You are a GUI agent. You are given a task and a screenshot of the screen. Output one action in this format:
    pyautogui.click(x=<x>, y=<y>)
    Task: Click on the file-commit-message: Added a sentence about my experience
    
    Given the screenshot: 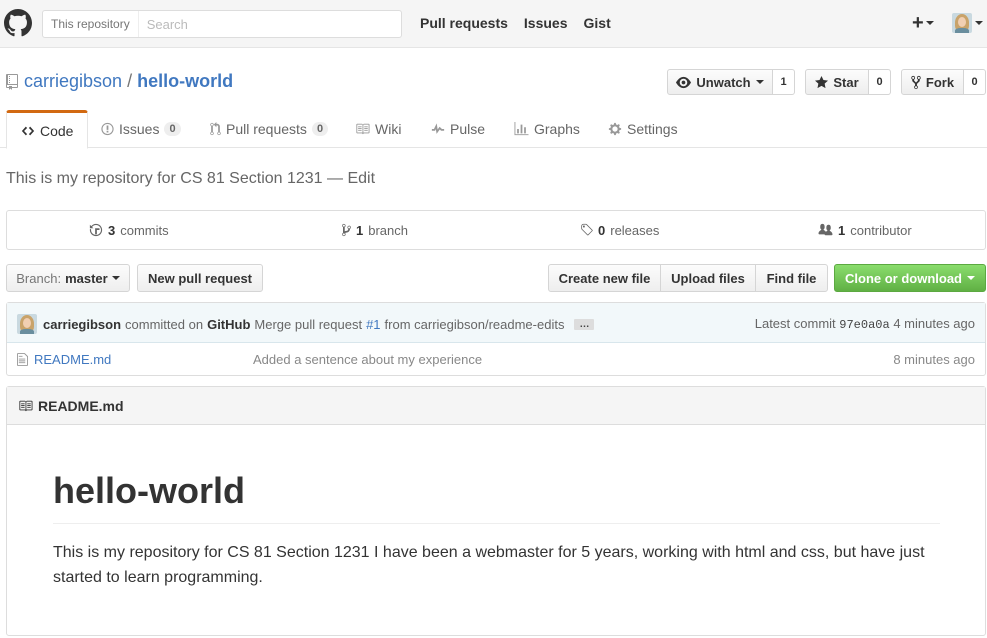 What is the action you would take?
    pyautogui.click(x=367, y=359)
    